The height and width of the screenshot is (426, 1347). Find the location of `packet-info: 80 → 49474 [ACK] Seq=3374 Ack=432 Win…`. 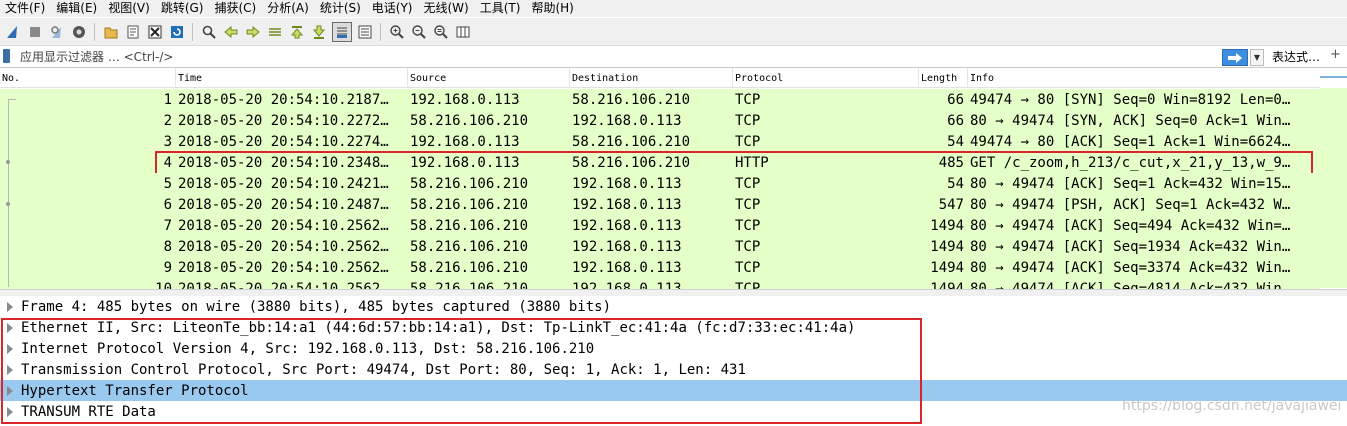

packet-info: 80 → 49474 [ACK] Seq=3374 Ack=432 Win… is located at coordinates (1130, 268).